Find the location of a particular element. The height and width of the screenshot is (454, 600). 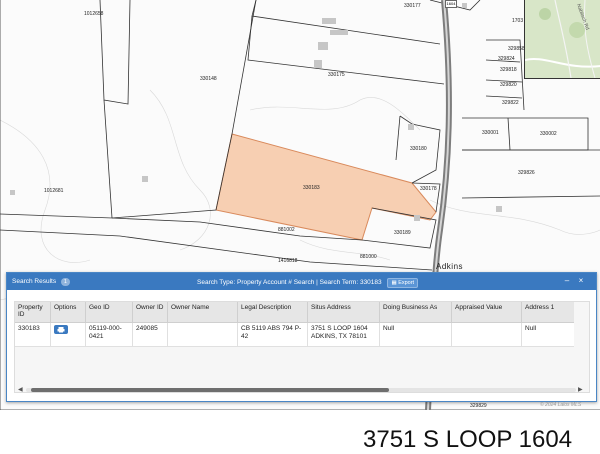

export-button: ▦ Export is located at coordinates (403, 283).